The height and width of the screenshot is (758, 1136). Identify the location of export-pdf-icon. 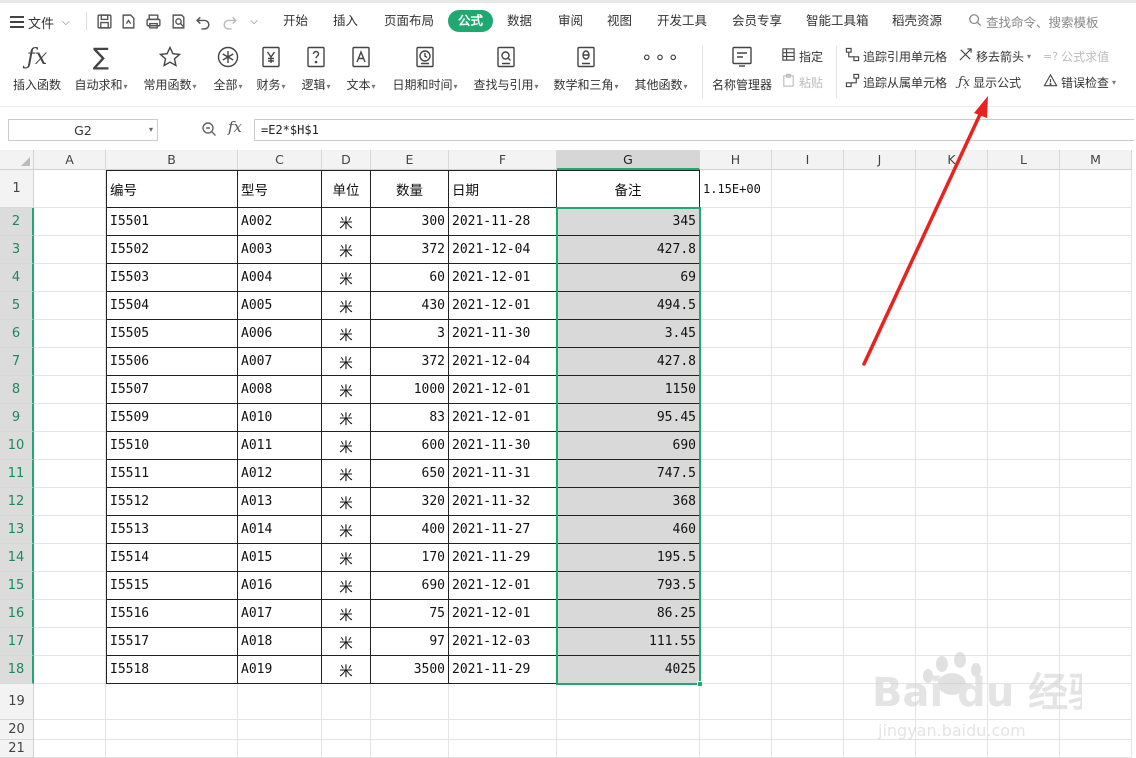
(128, 21).